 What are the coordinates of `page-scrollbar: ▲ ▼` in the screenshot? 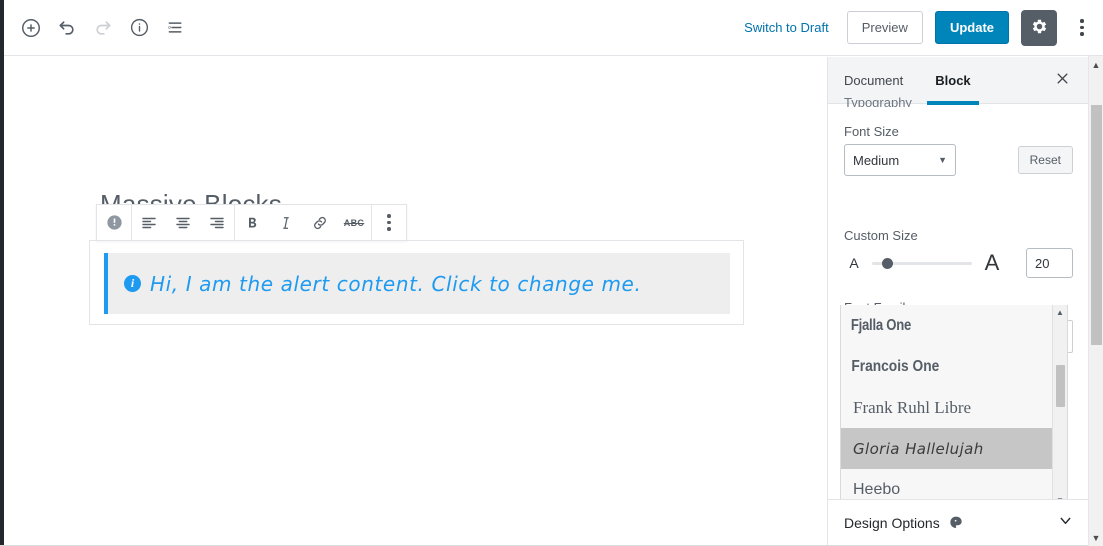 It's located at (1095, 301).